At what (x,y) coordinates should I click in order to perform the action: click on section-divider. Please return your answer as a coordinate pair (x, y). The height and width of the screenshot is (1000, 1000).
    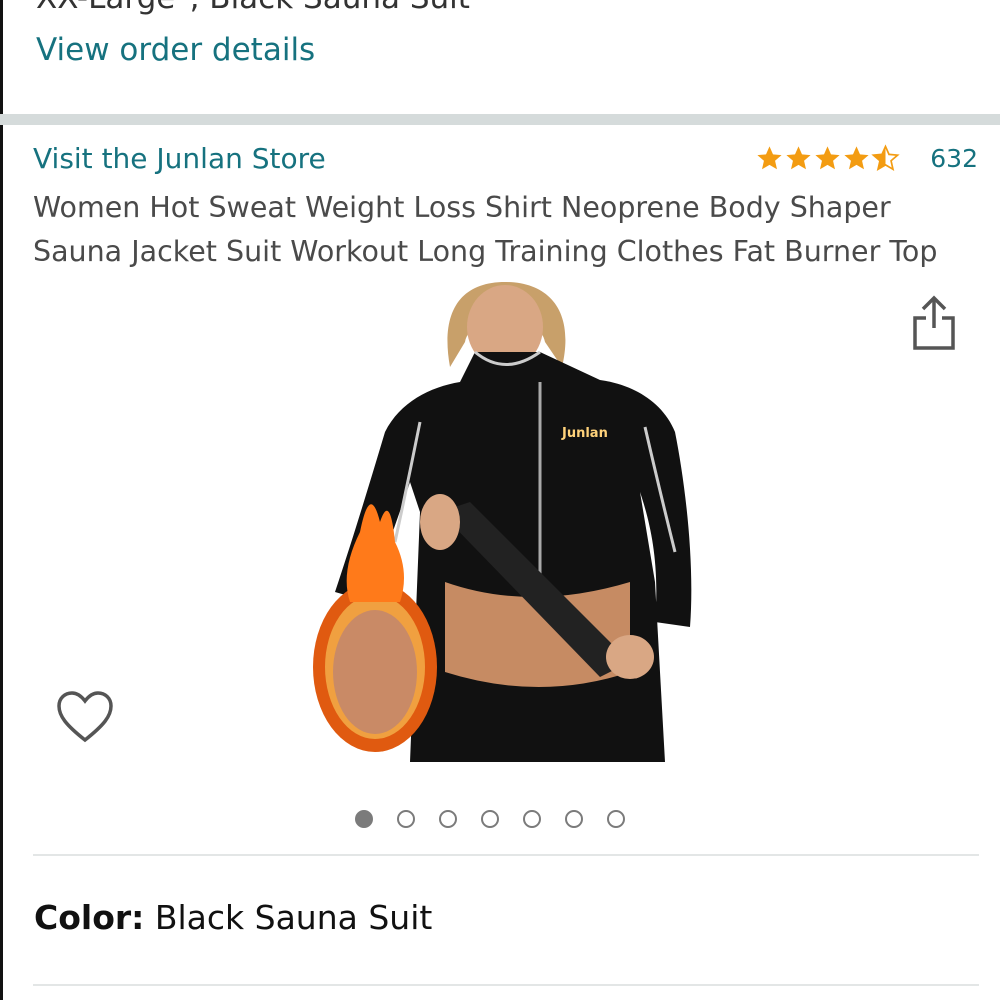
    Looking at the image, I should click on (500, 119).